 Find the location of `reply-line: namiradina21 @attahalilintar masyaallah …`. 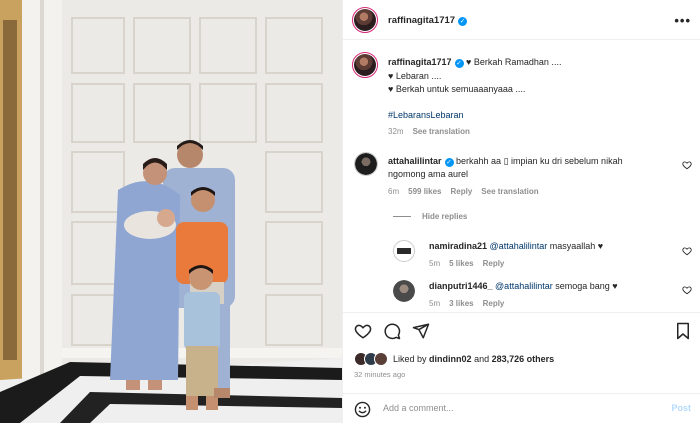

reply-line: namiradina21 @attahalilintar masyaallah … is located at coordinates (516, 246).